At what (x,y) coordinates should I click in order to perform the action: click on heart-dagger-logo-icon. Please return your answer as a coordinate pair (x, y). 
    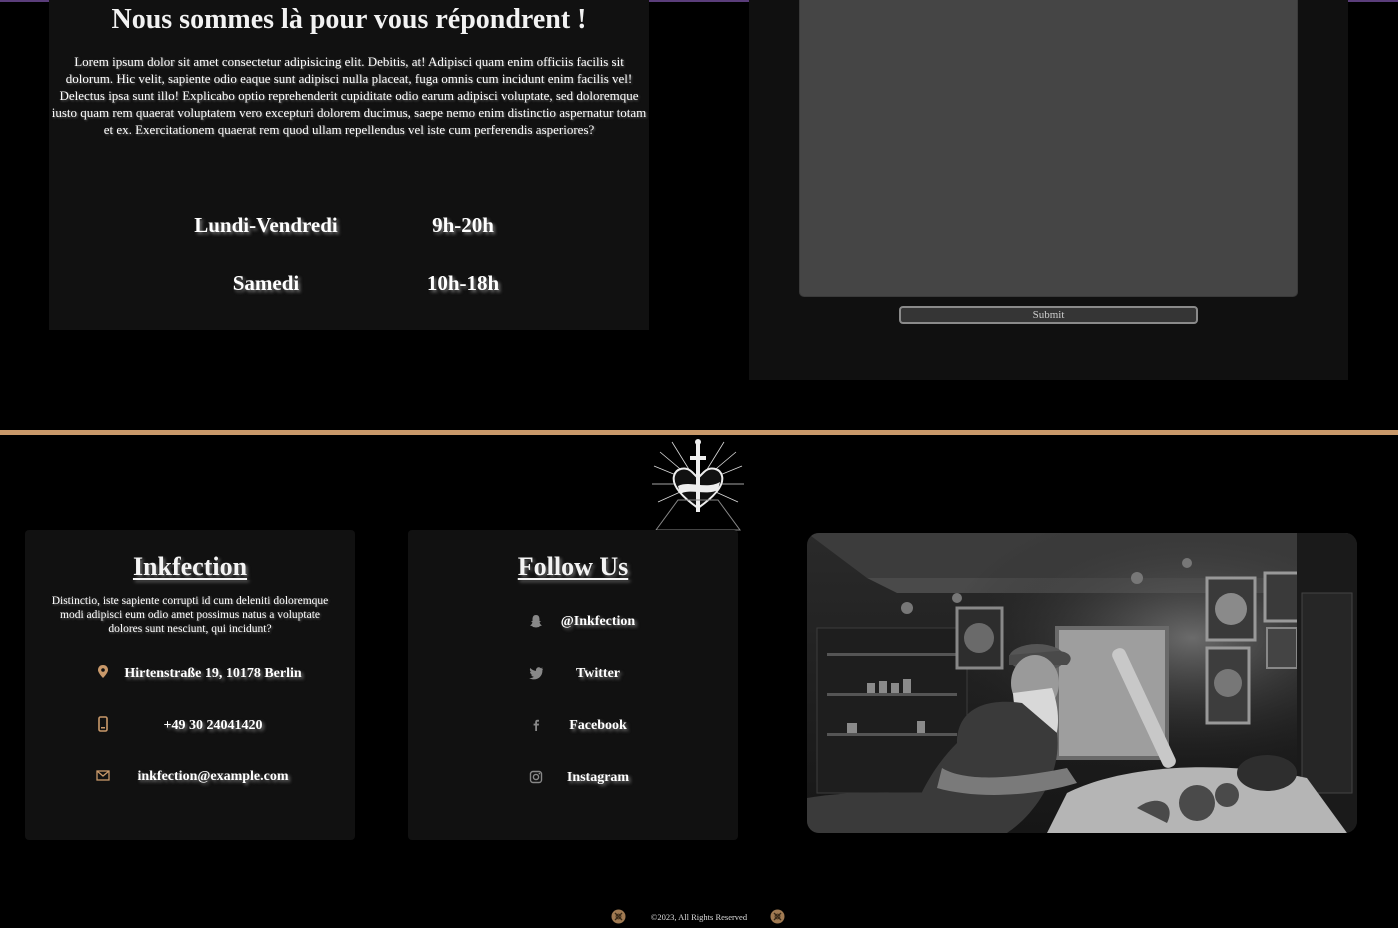
    Looking at the image, I should click on (698, 484).